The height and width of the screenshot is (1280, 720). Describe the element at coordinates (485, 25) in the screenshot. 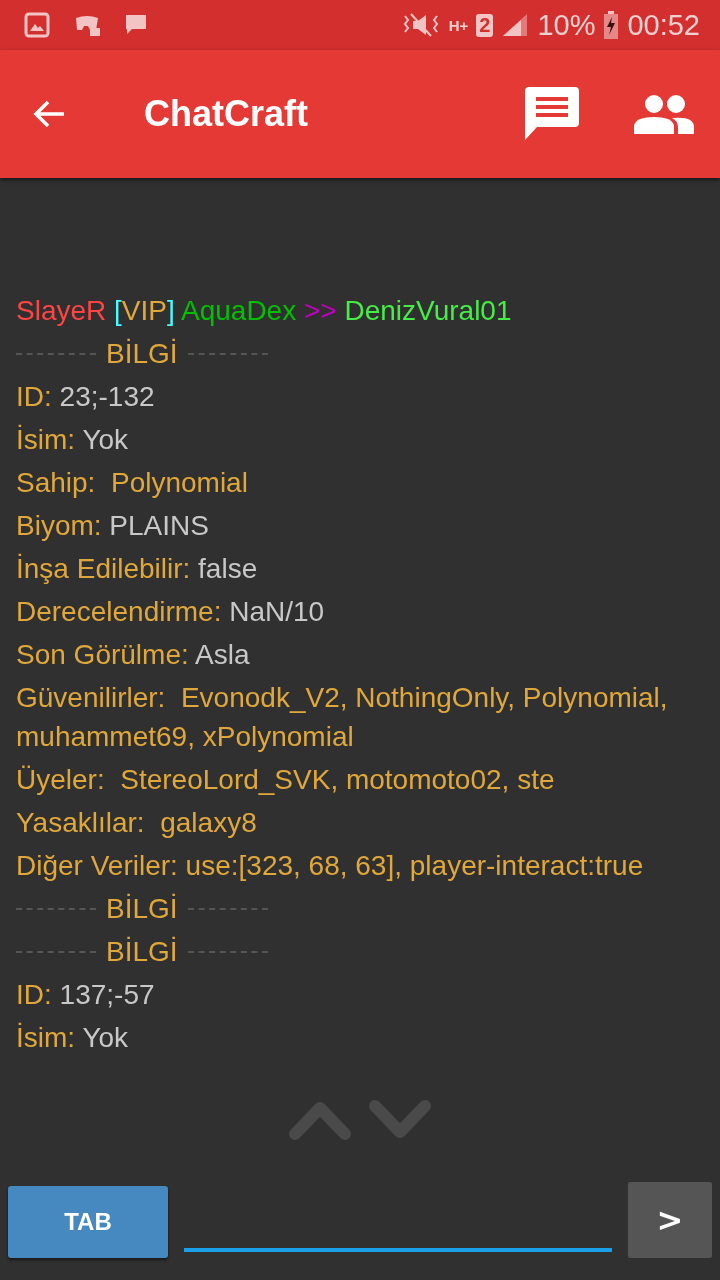

I see `sim-slot: 2` at that location.